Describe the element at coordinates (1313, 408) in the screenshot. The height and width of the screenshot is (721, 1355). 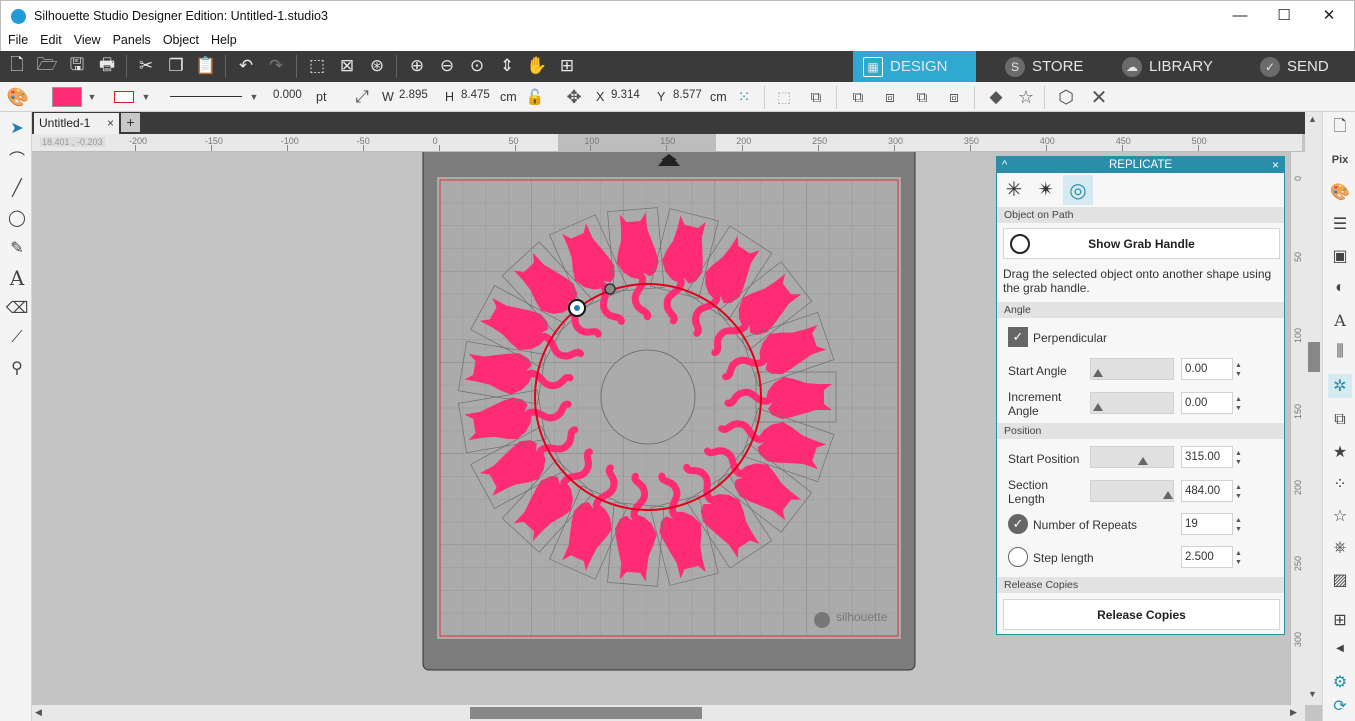
I see `vertical-scrollbar: ▲ ▼` at that location.